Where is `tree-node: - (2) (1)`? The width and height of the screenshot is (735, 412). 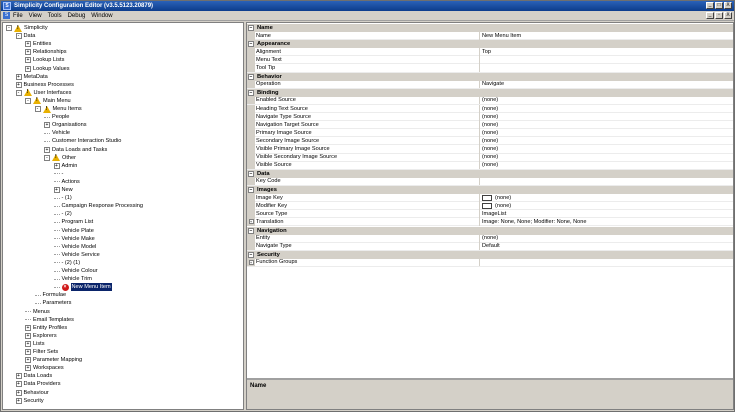
tree-node: - (2) (1) is located at coordinates (66, 263).